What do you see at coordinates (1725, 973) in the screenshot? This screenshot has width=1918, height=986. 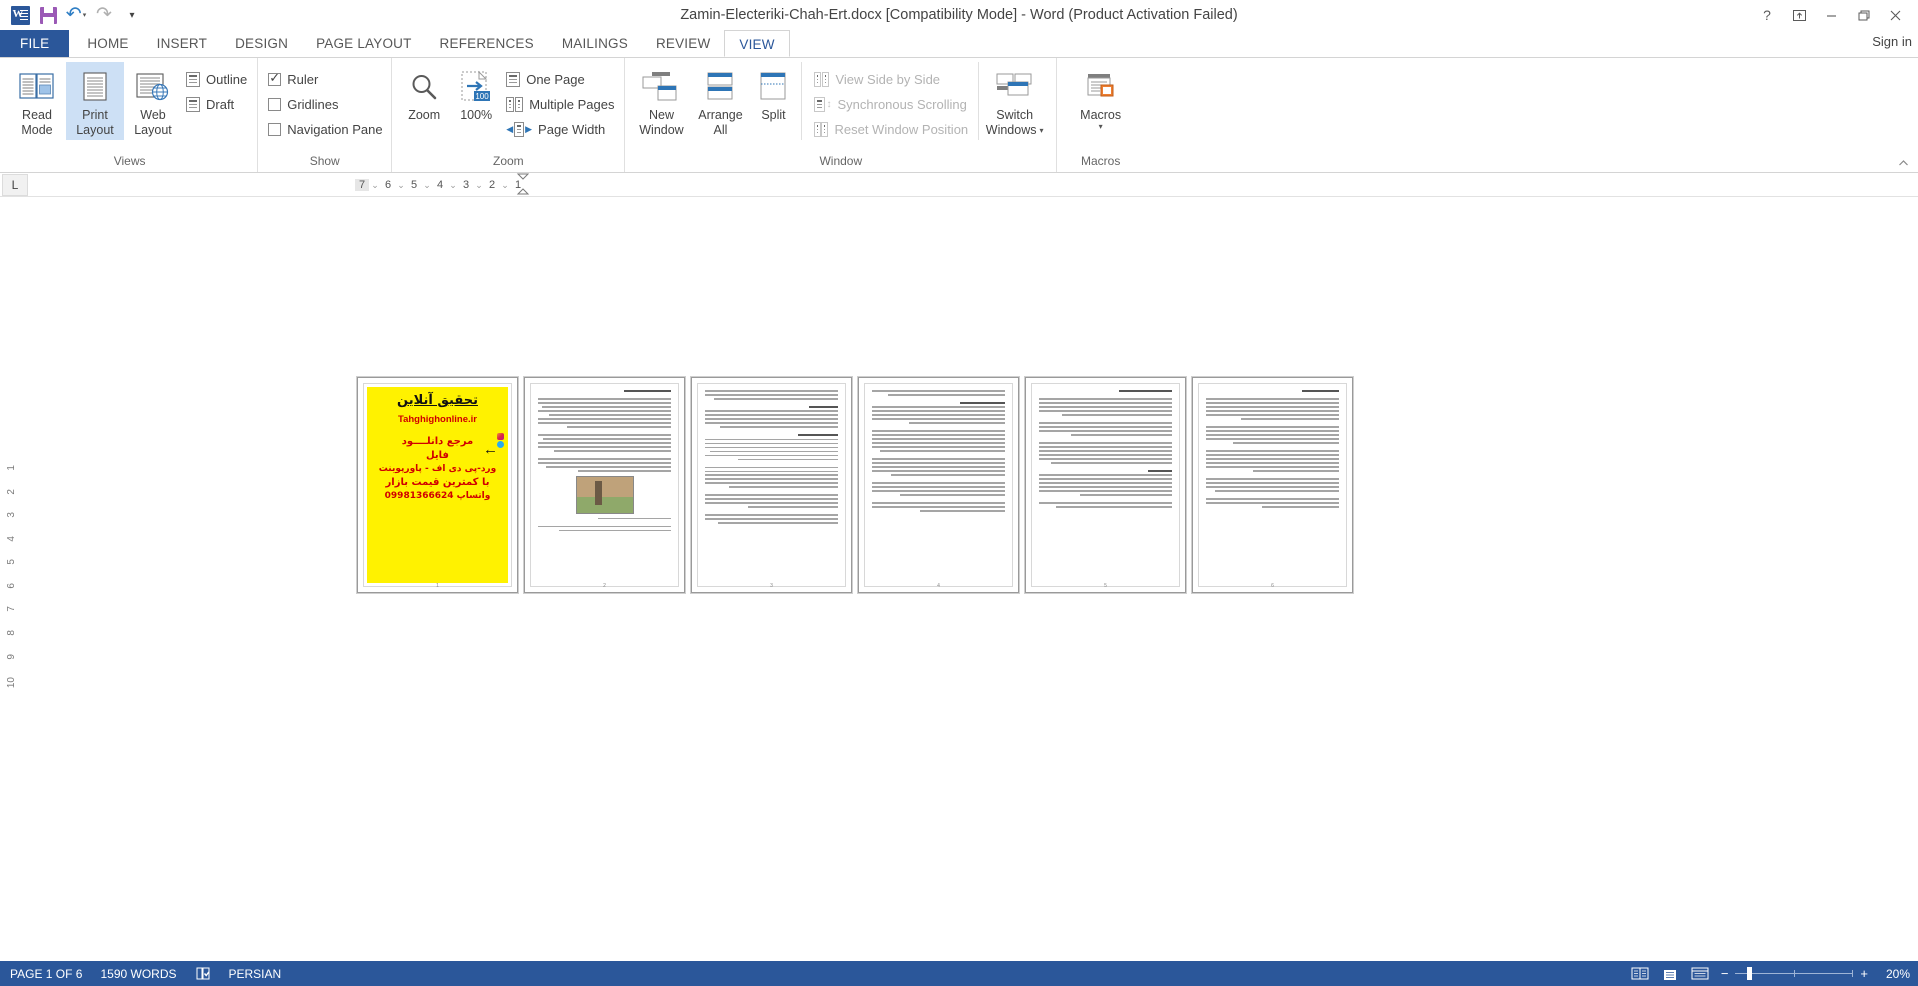 I see `zoom-out-button: −` at bounding box center [1725, 973].